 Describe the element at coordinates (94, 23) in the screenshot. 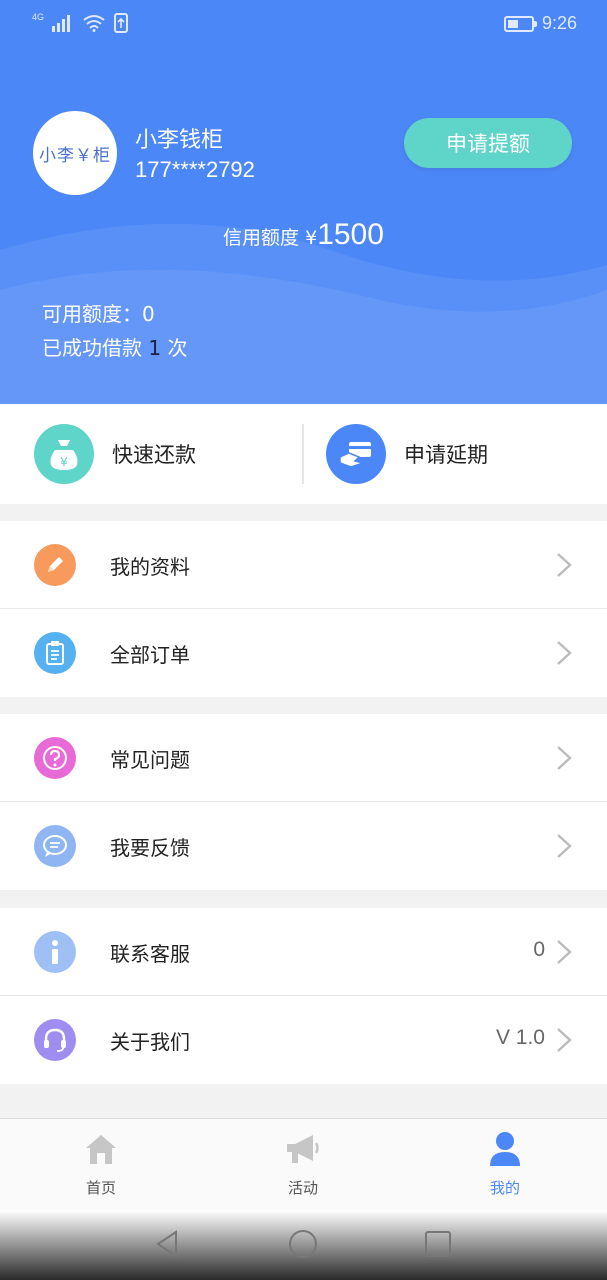

I see `wifi-icon` at that location.